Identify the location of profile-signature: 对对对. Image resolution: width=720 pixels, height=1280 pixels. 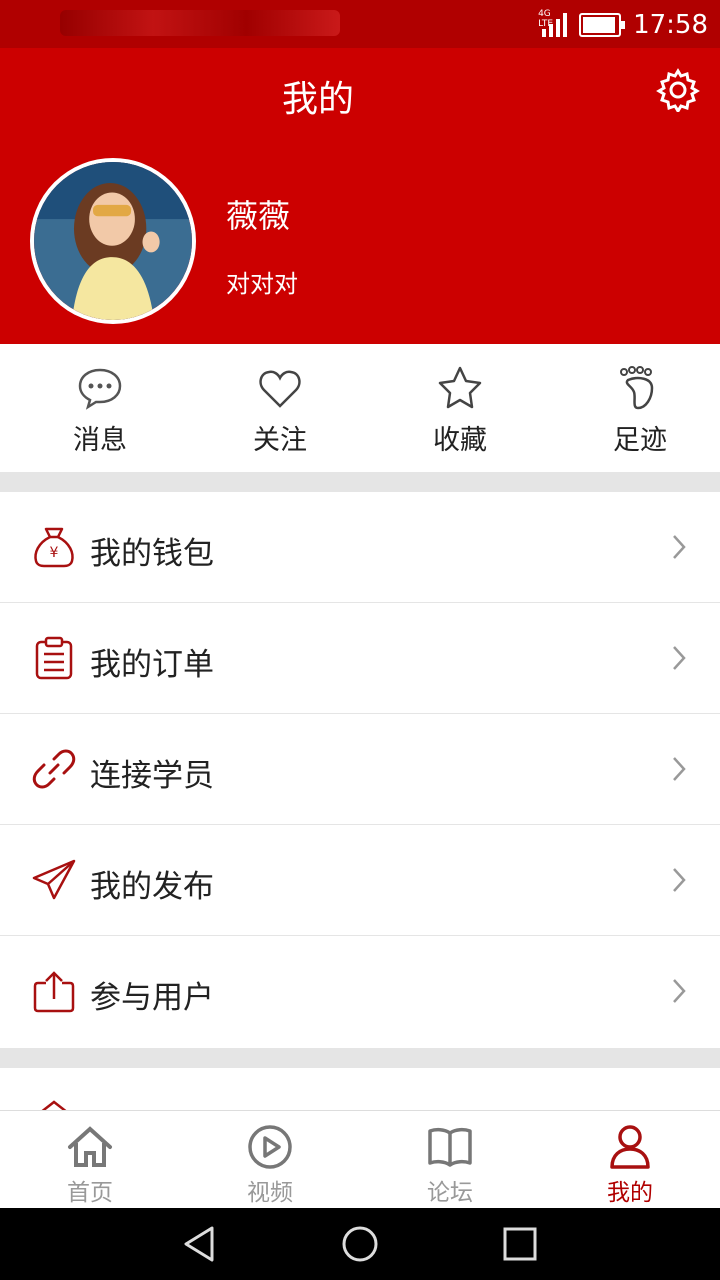
(262, 284).